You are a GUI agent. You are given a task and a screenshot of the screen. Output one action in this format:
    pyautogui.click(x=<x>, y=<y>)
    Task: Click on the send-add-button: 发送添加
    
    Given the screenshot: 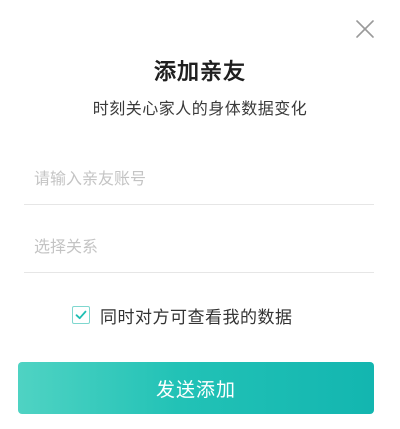 What is the action you would take?
    pyautogui.click(x=196, y=388)
    